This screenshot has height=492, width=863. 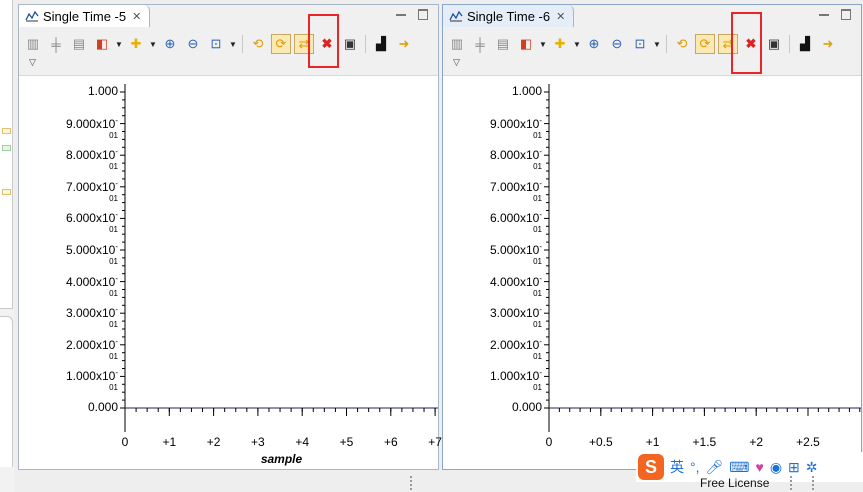 I want to click on x-axis-title: sample, so click(x=281, y=459).